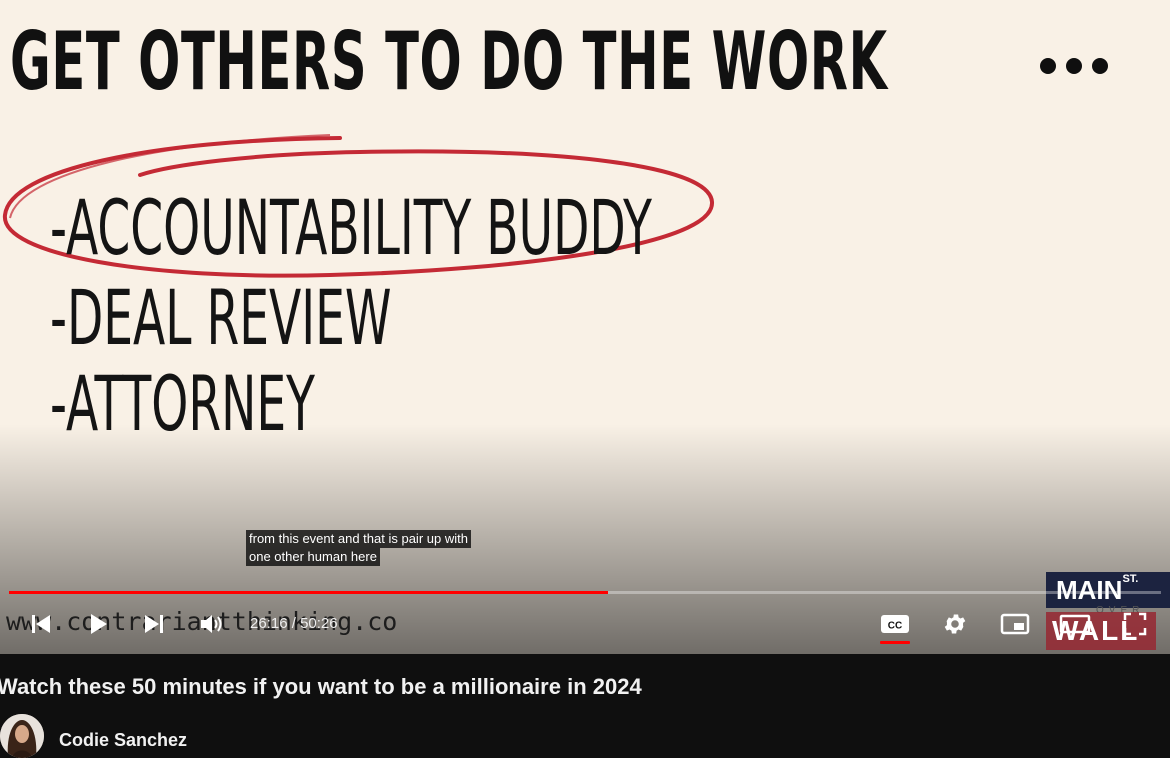  What do you see at coordinates (154, 624) in the screenshot?
I see `next-icon` at bounding box center [154, 624].